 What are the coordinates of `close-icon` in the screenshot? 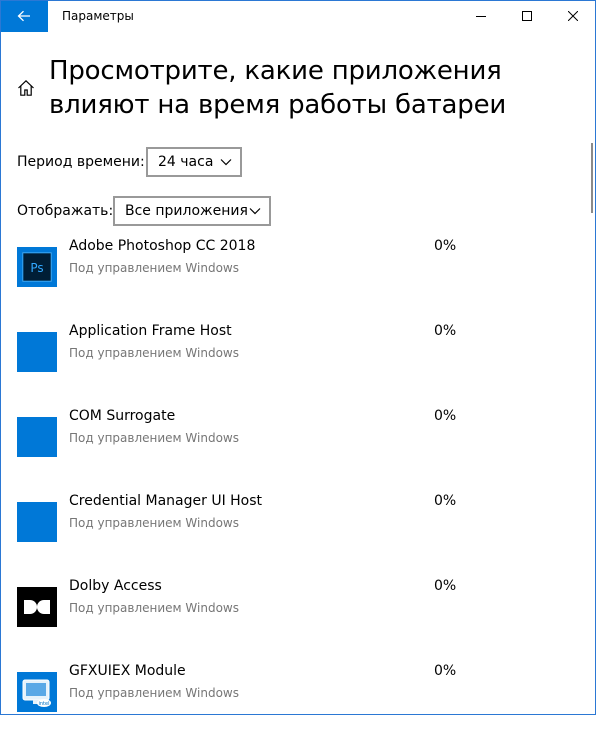 It's located at (573, 16).